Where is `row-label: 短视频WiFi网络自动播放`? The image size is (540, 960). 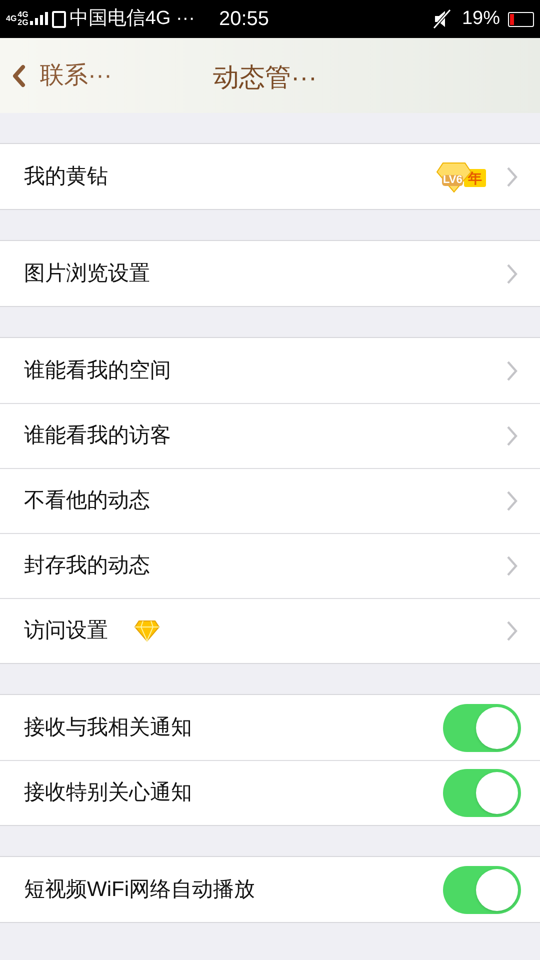 row-label: 短视频WiFi网络自动播放 is located at coordinates (139, 889).